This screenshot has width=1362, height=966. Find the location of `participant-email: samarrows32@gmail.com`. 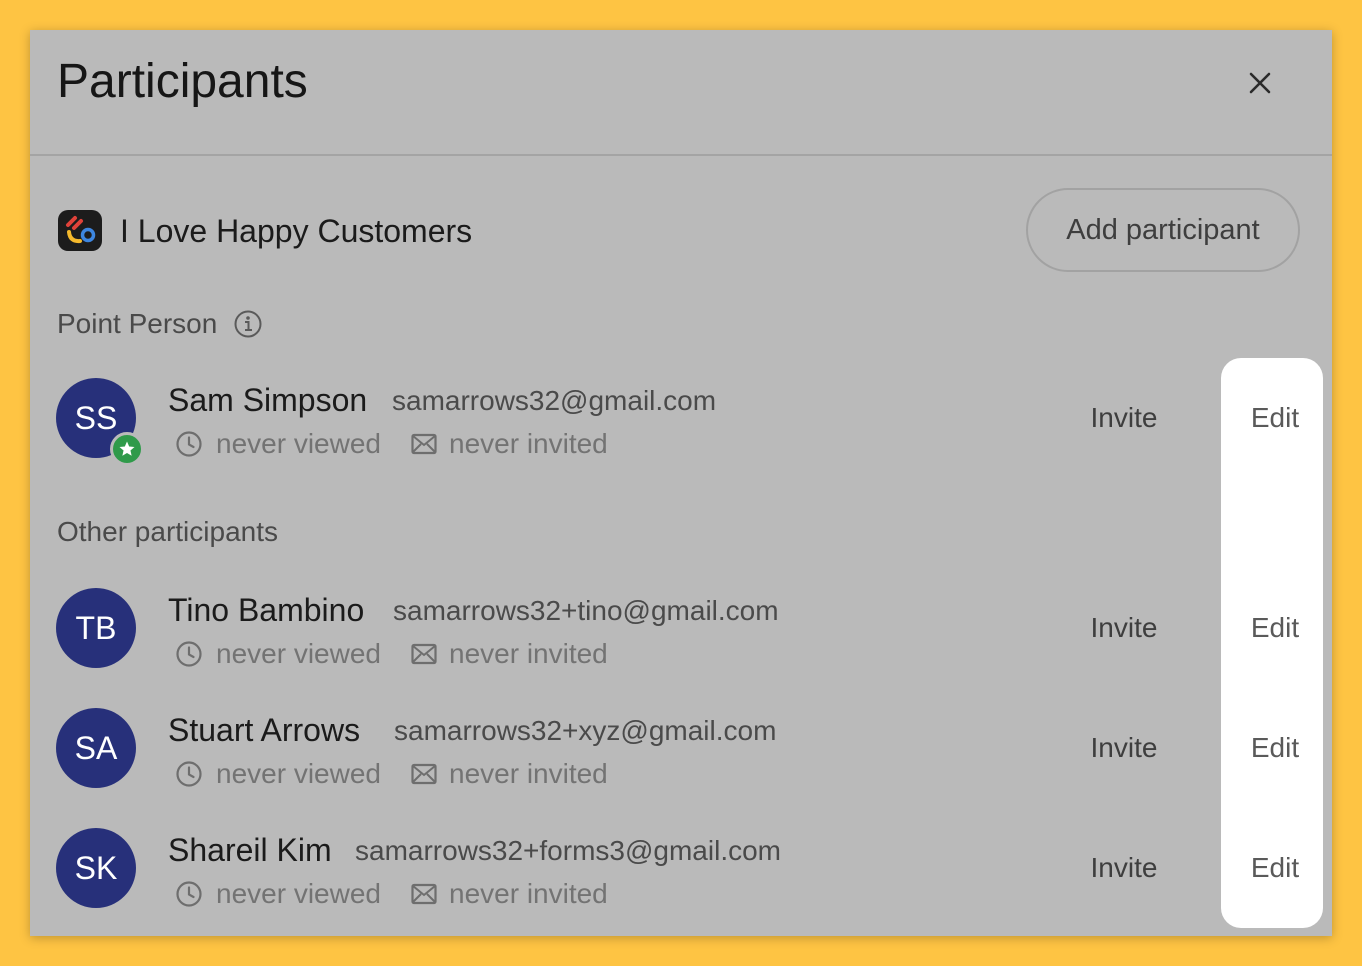

participant-email: samarrows32@gmail.com is located at coordinates (554, 400).